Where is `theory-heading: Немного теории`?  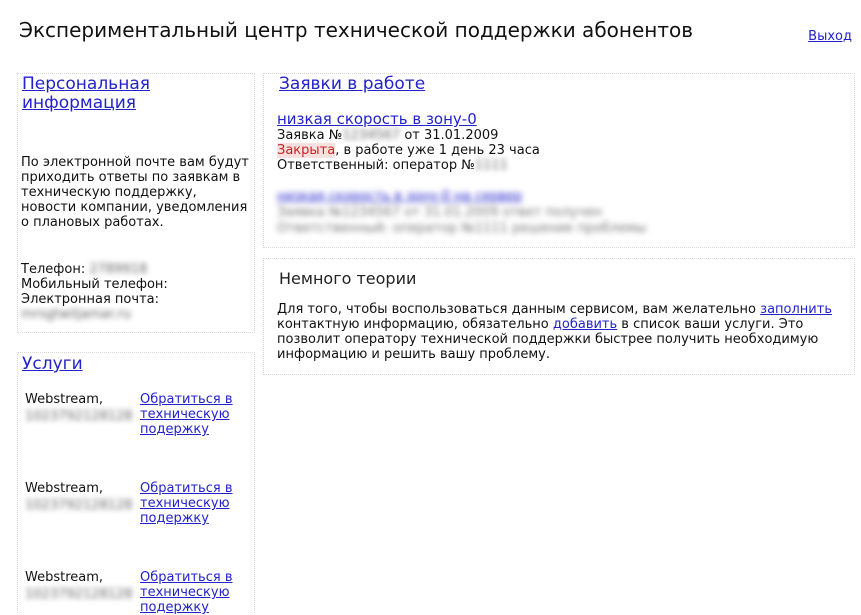 theory-heading: Немного теории is located at coordinates (348, 278).